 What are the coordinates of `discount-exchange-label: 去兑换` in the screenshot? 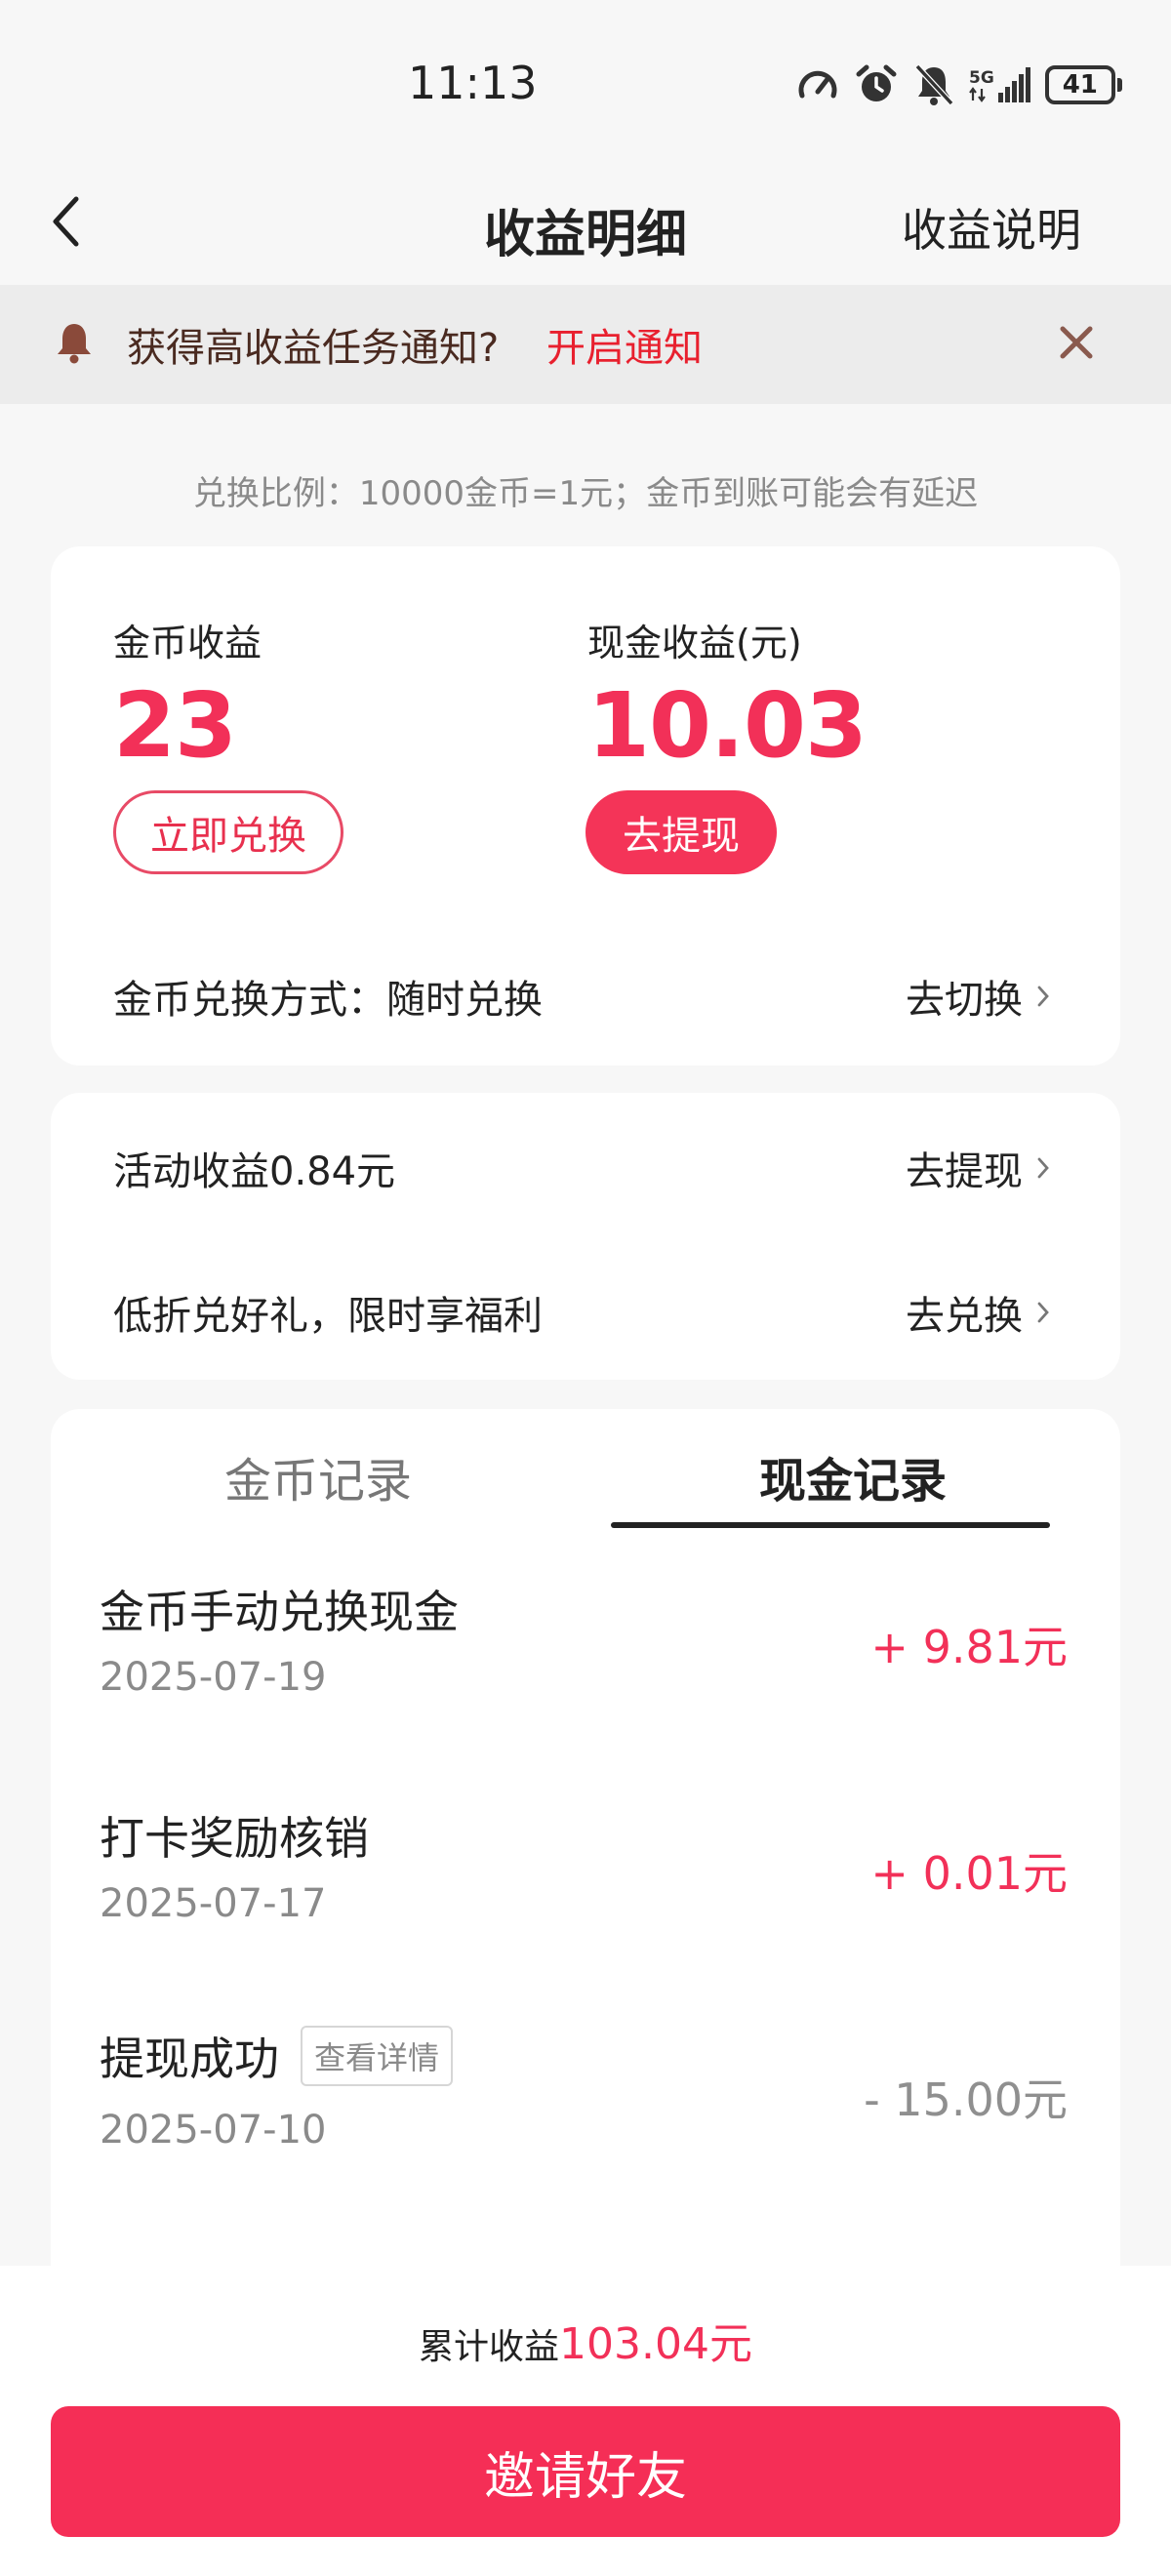 It's located at (964, 1316).